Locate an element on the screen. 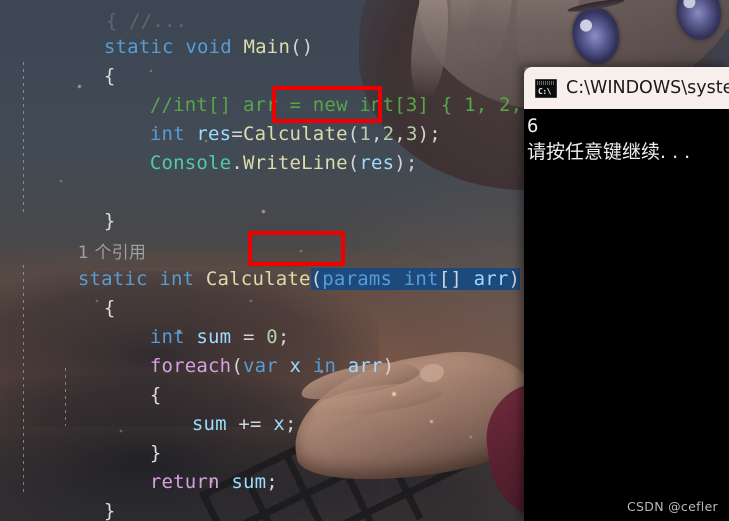 The width and height of the screenshot is (729, 521). code-line-main-signature: static void Main() is located at coordinates (208, 47).